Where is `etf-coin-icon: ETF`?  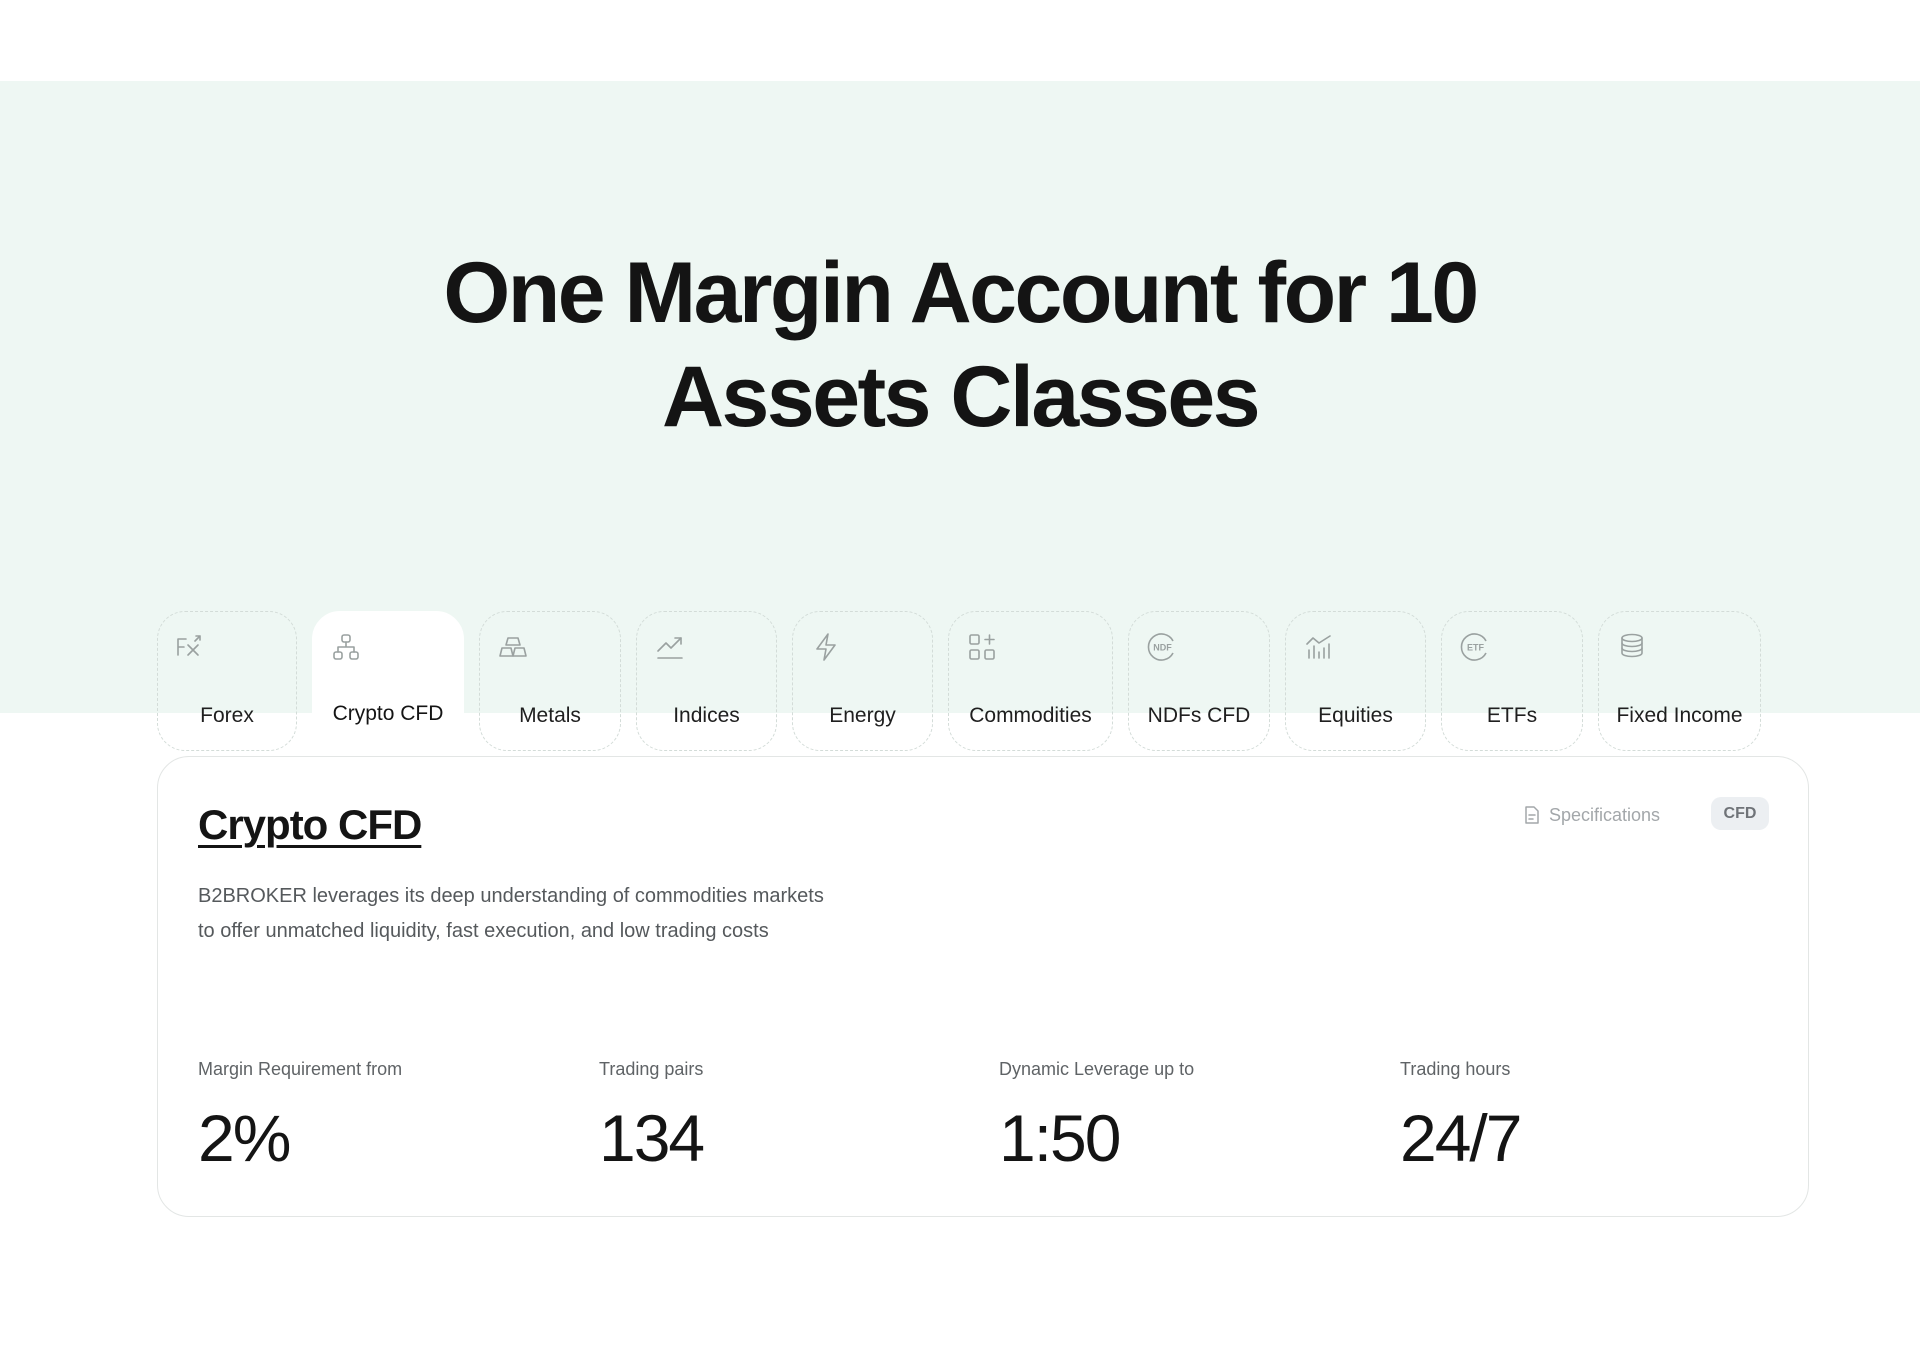
etf-coin-icon: ETF is located at coordinates (1473, 647).